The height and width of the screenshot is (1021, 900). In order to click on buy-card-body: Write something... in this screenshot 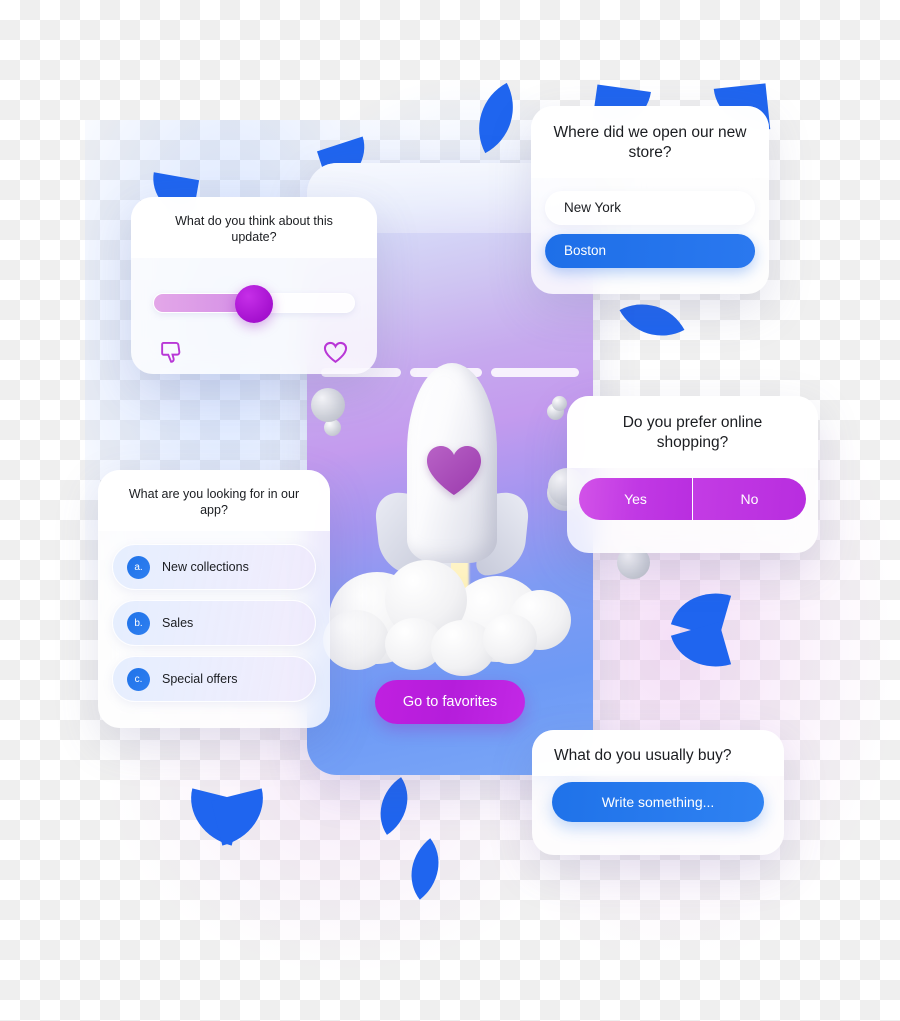, I will do `click(658, 806)`.